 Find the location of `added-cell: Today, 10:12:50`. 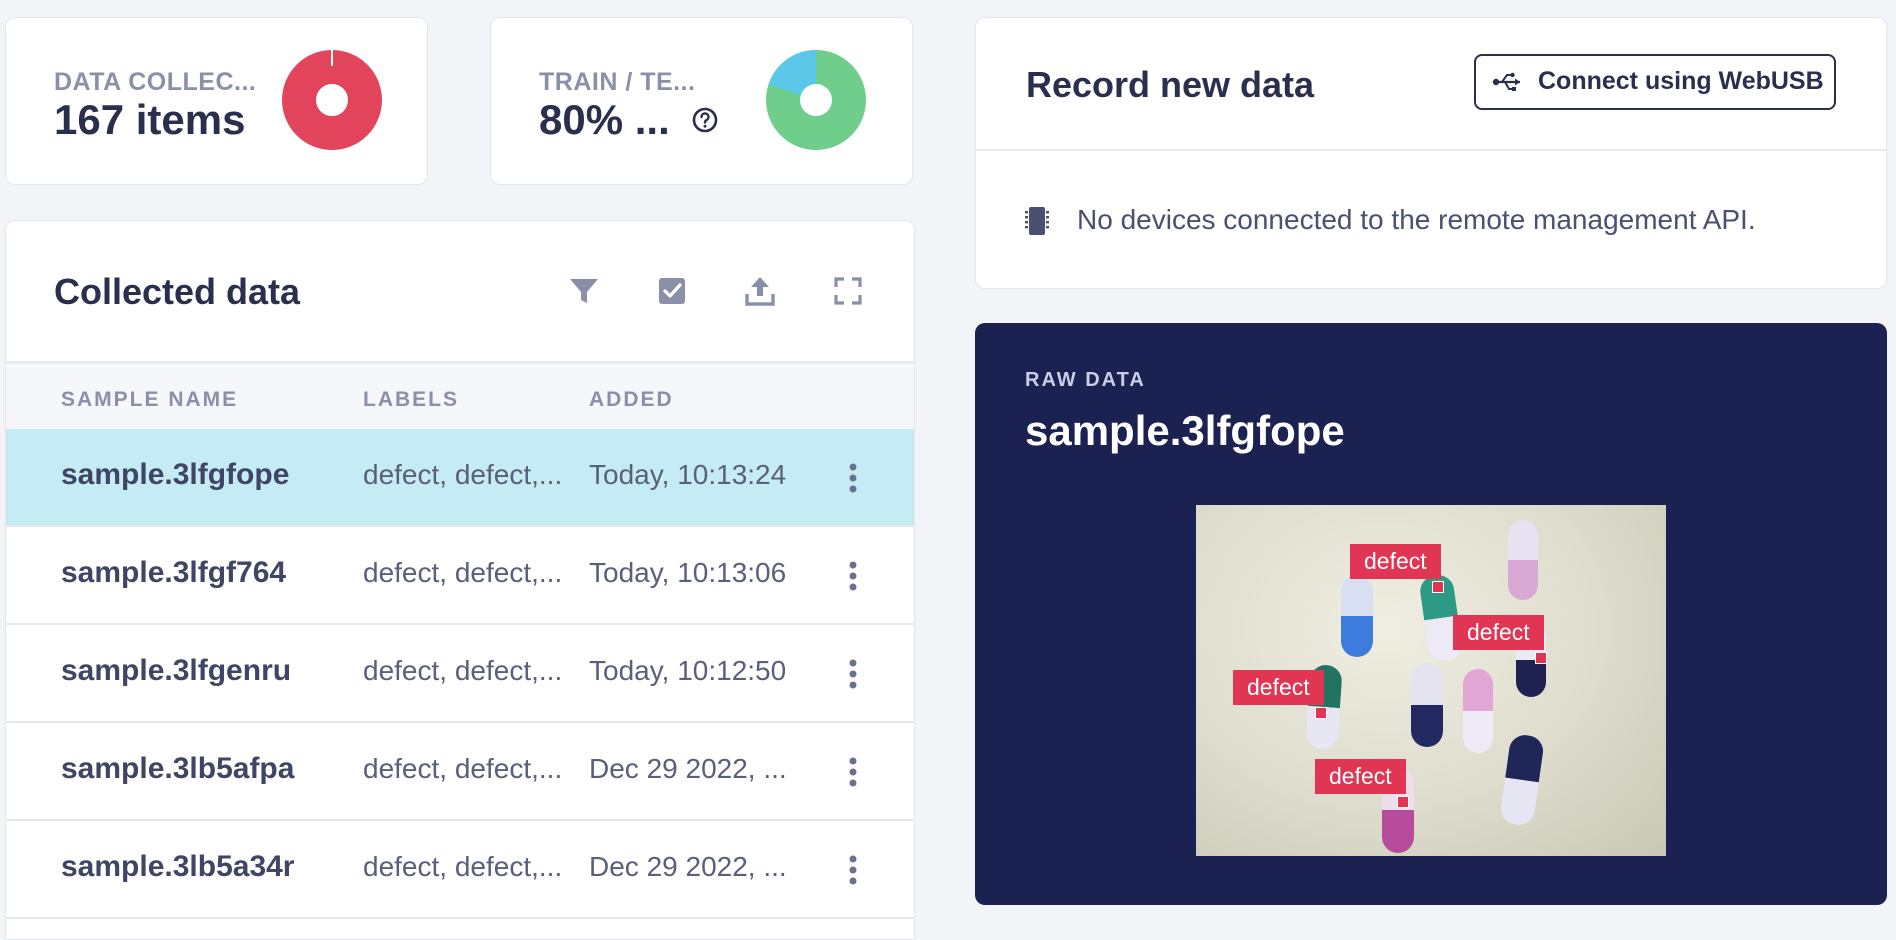

added-cell: Today, 10:12:50 is located at coordinates (688, 670).